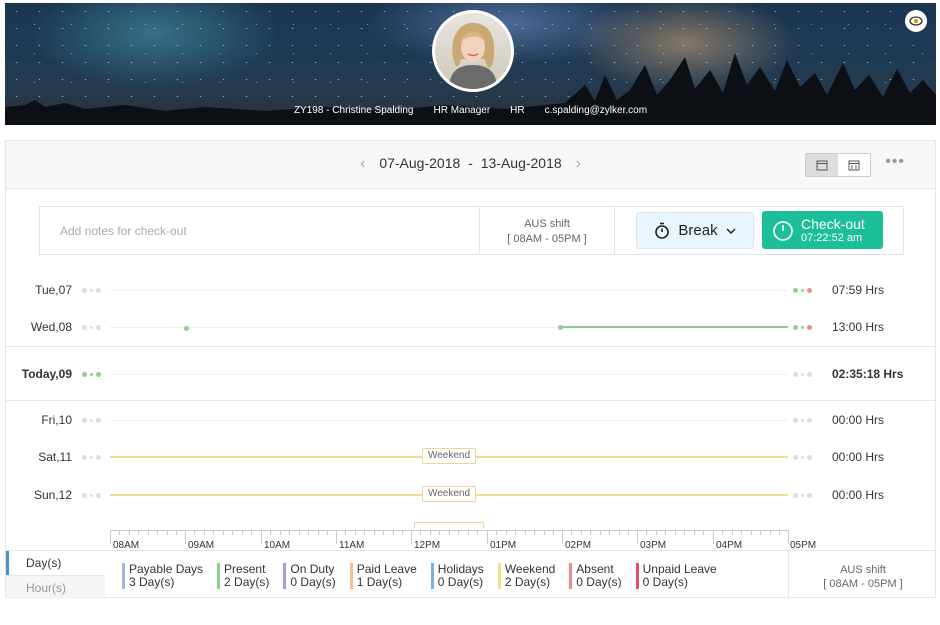 The height and width of the screenshot is (625, 940). What do you see at coordinates (595, 576) in the screenshot?
I see `legend-item: Absent 0 Day(s)` at bounding box center [595, 576].